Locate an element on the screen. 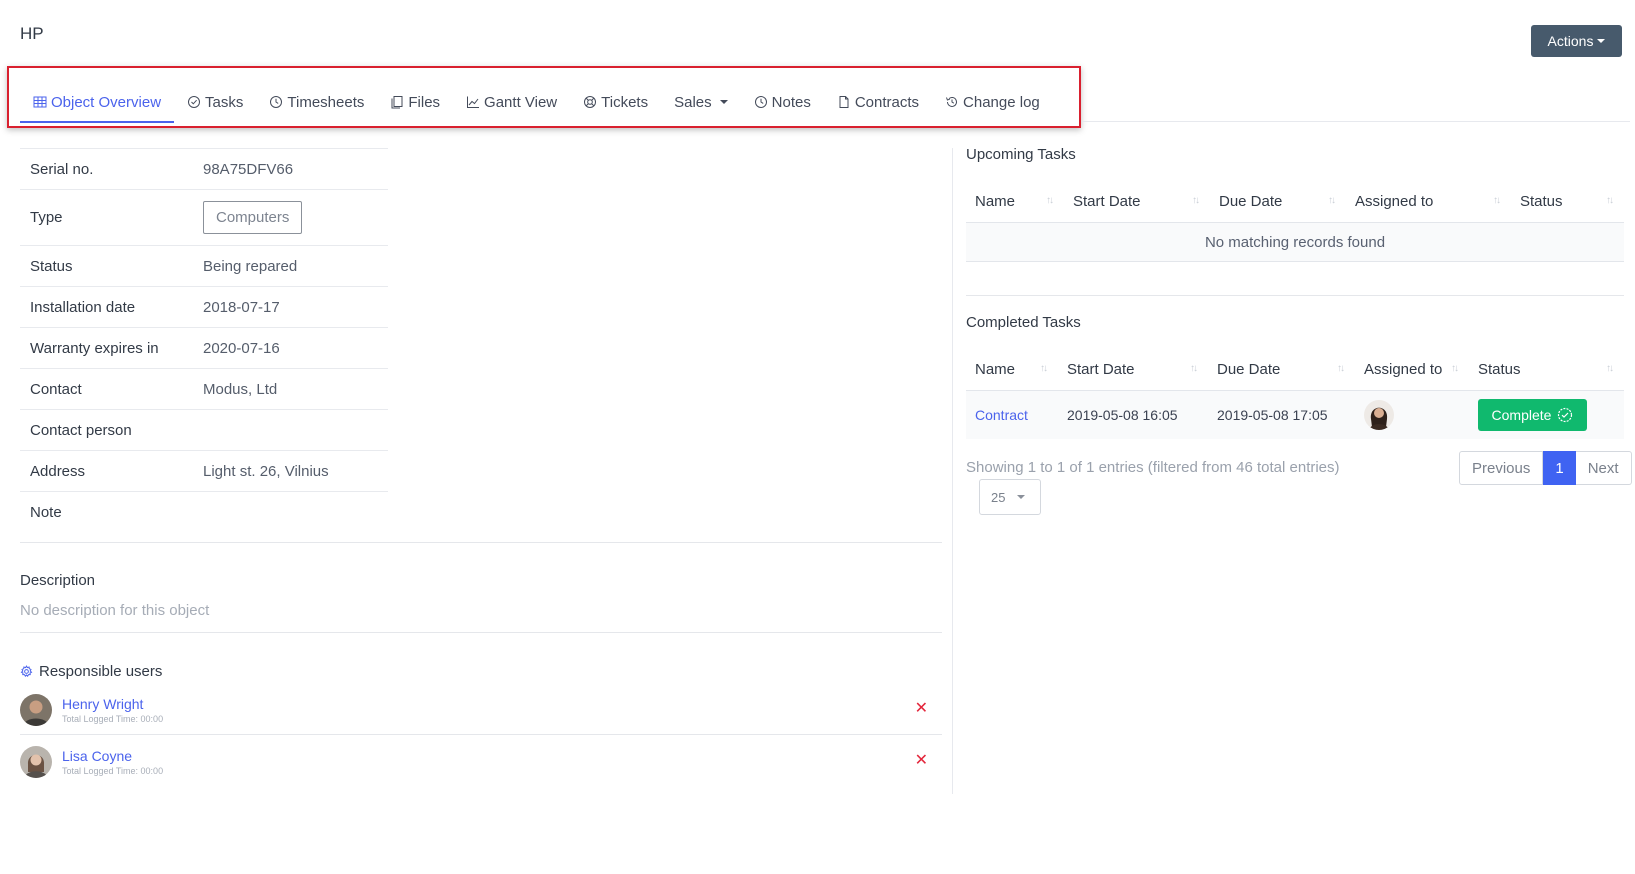 The width and height of the screenshot is (1635, 874). chart-icon is located at coordinates (473, 102).